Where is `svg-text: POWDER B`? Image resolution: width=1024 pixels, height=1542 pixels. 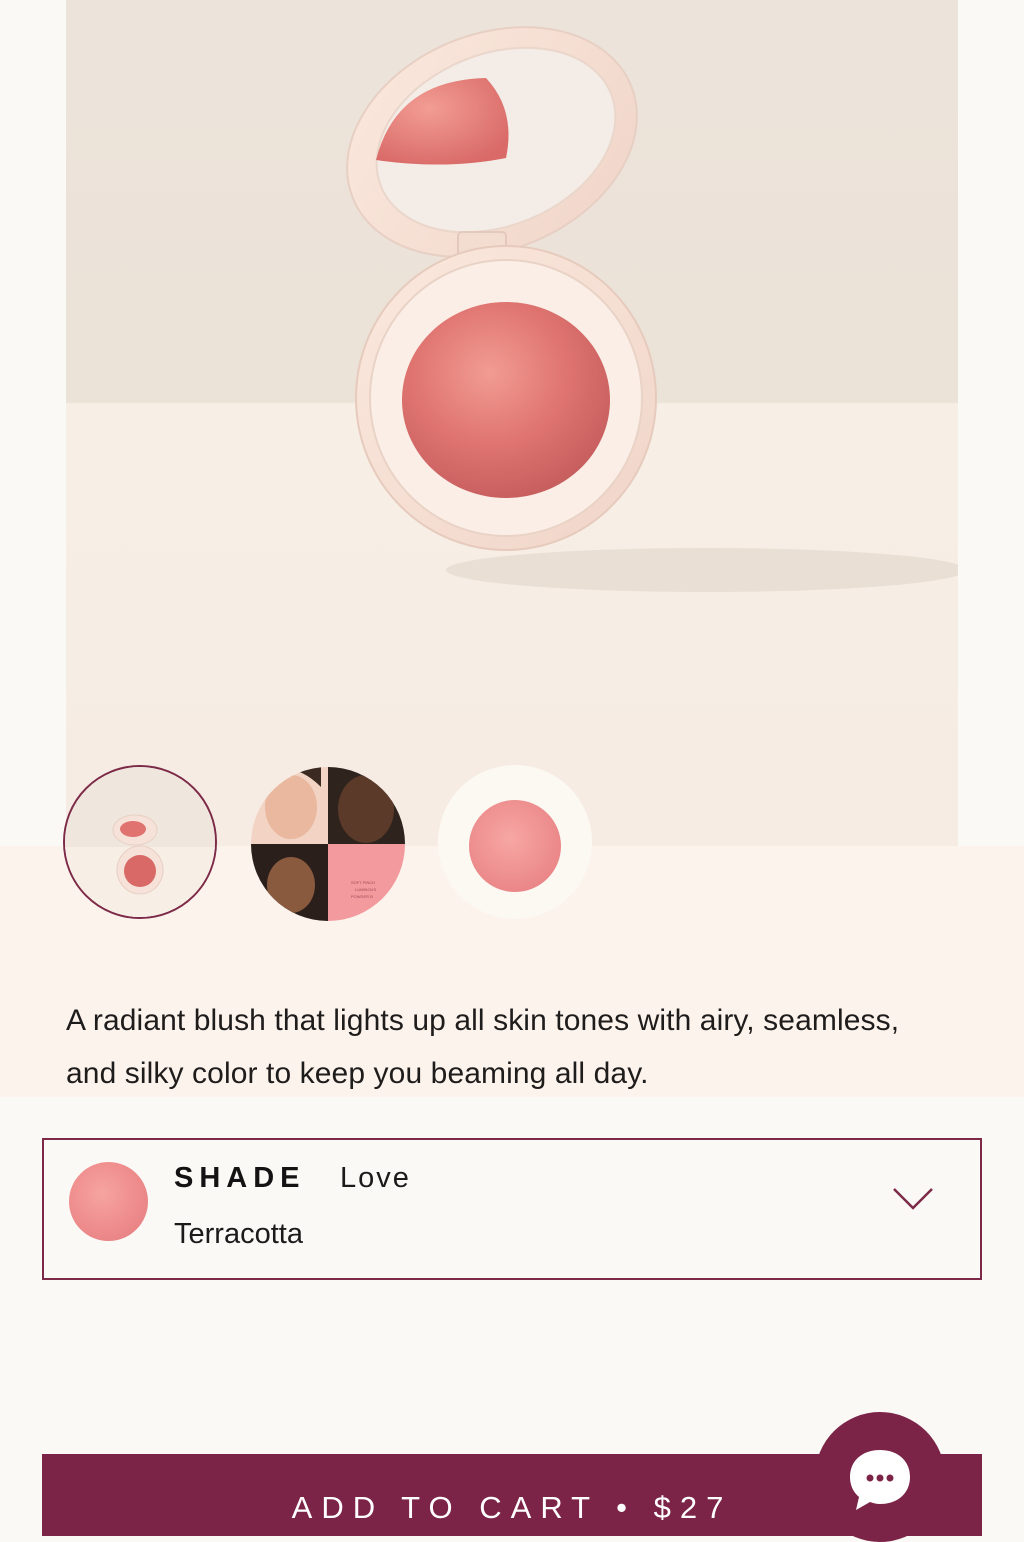 svg-text: POWDER B is located at coordinates (362, 896).